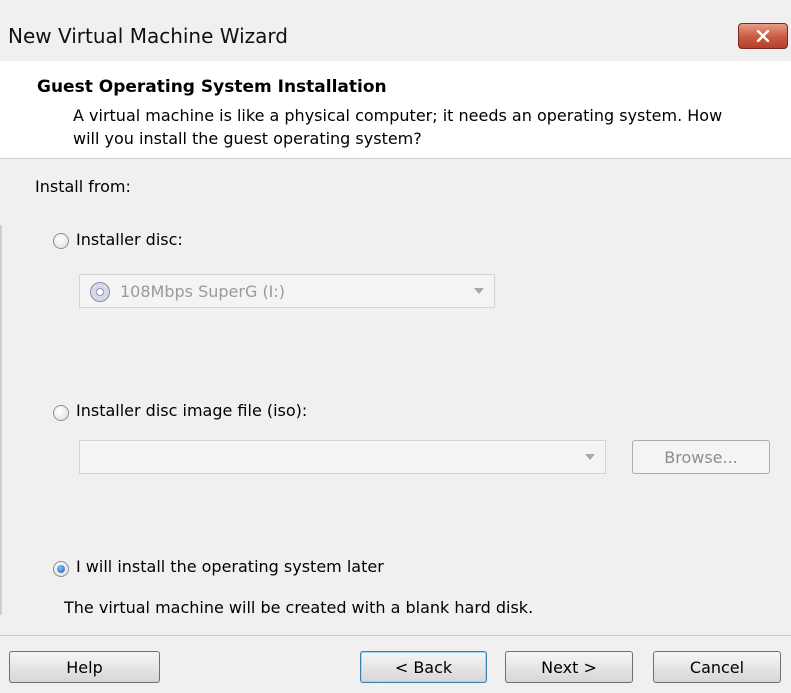 The width and height of the screenshot is (791, 693). What do you see at coordinates (191, 410) in the screenshot?
I see `iso-image-label: Installer disc image file (iso):` at bounding box center [191, 410].